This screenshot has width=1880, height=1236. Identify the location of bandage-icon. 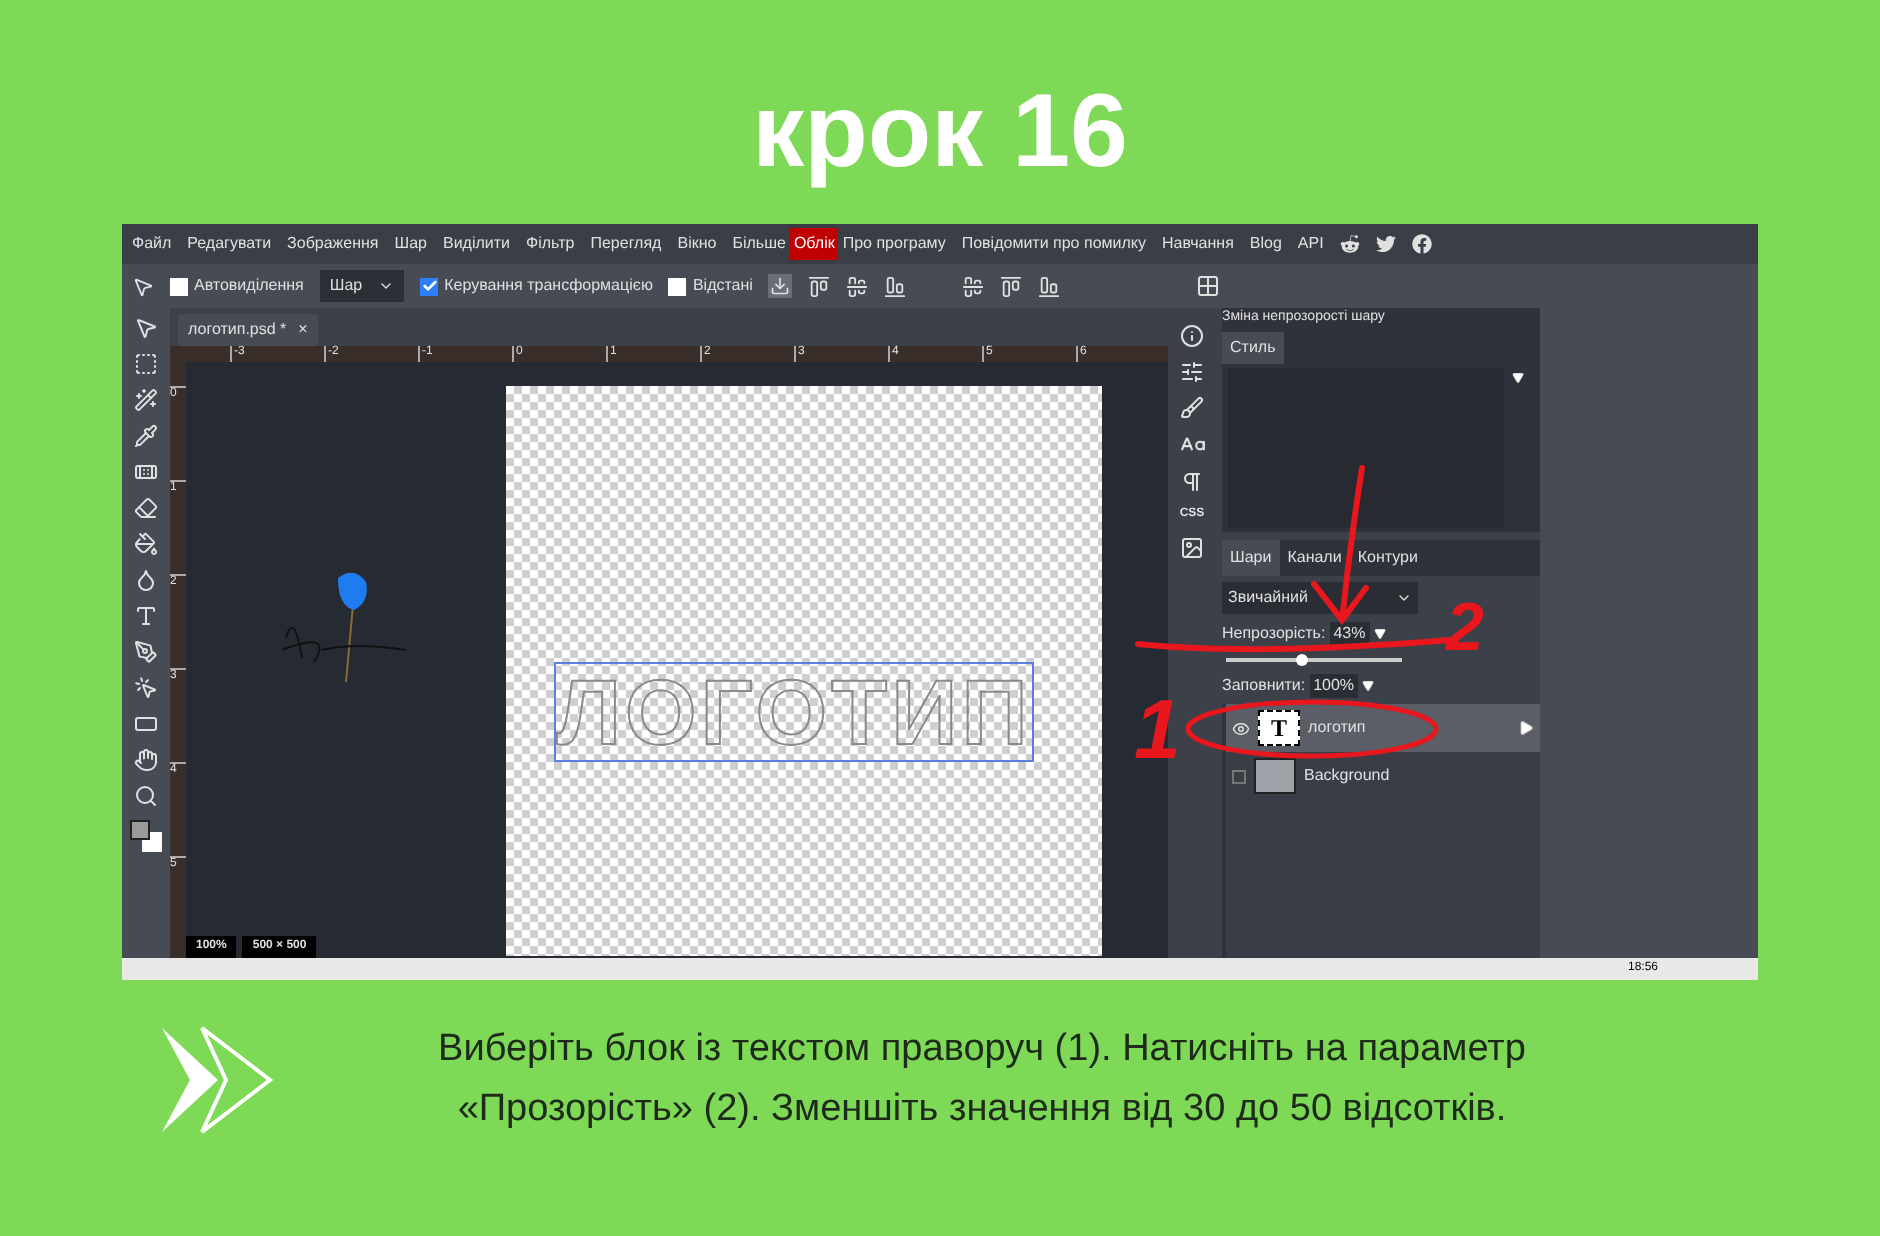
(146, 472).